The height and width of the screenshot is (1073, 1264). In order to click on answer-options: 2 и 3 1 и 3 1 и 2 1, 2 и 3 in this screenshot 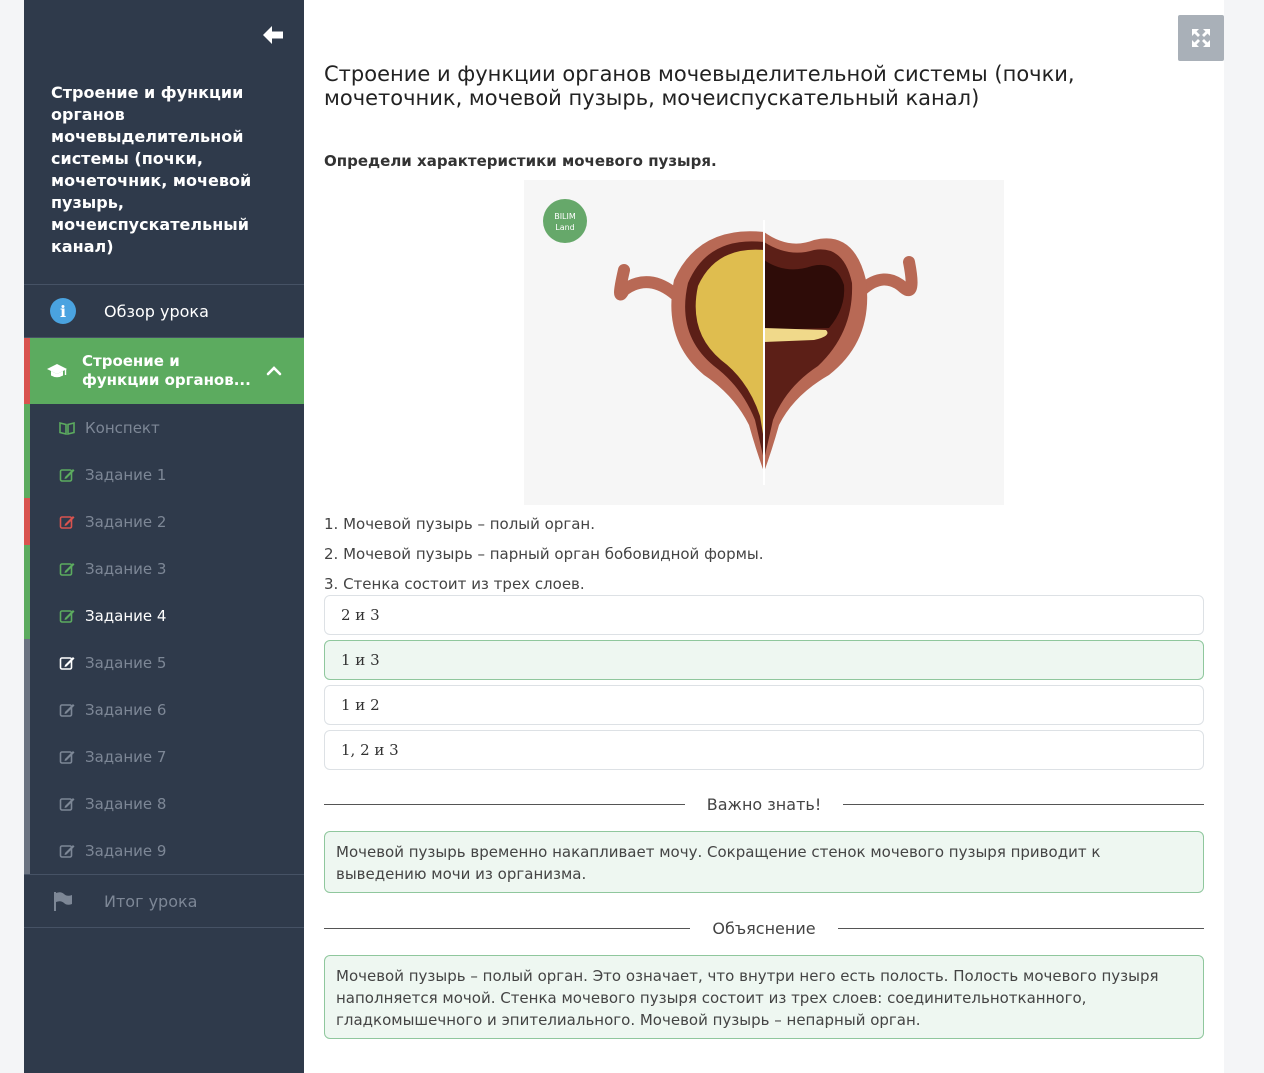, I will do `click(764, 685)`.